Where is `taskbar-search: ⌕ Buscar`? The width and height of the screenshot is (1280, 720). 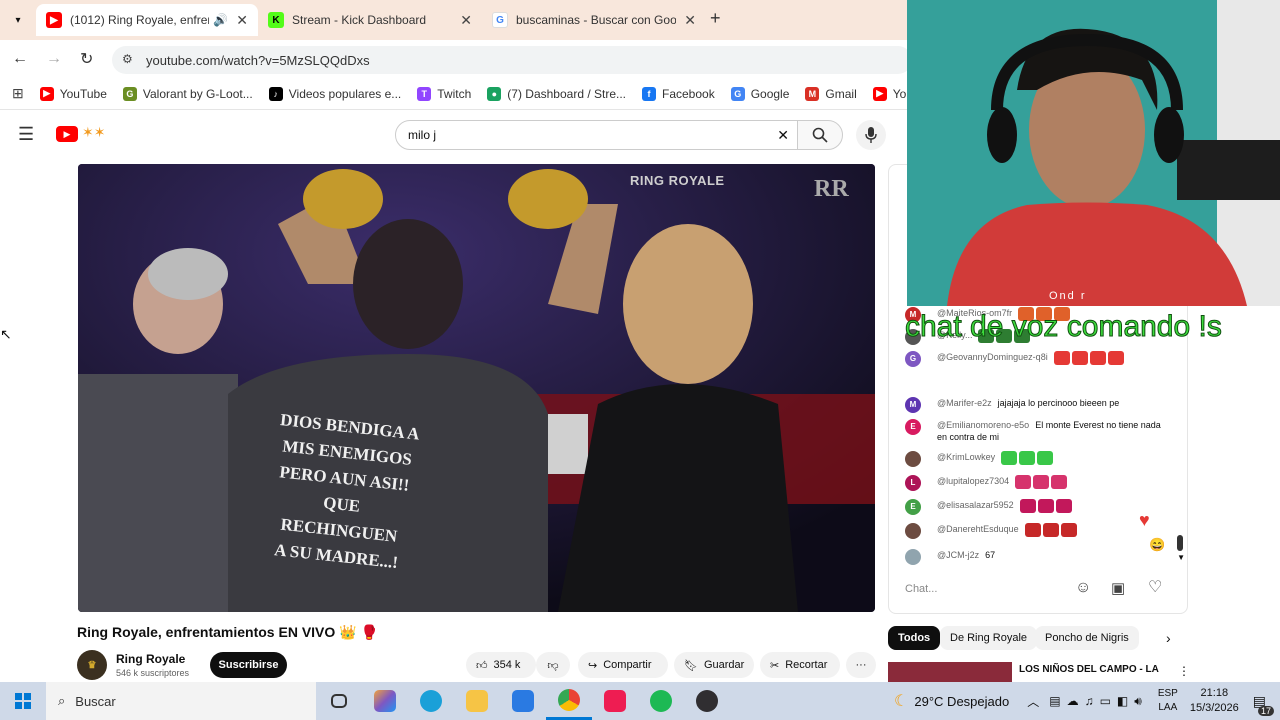 taskbar-search: ⌕ Buscar is located at coordinates (181, 701).